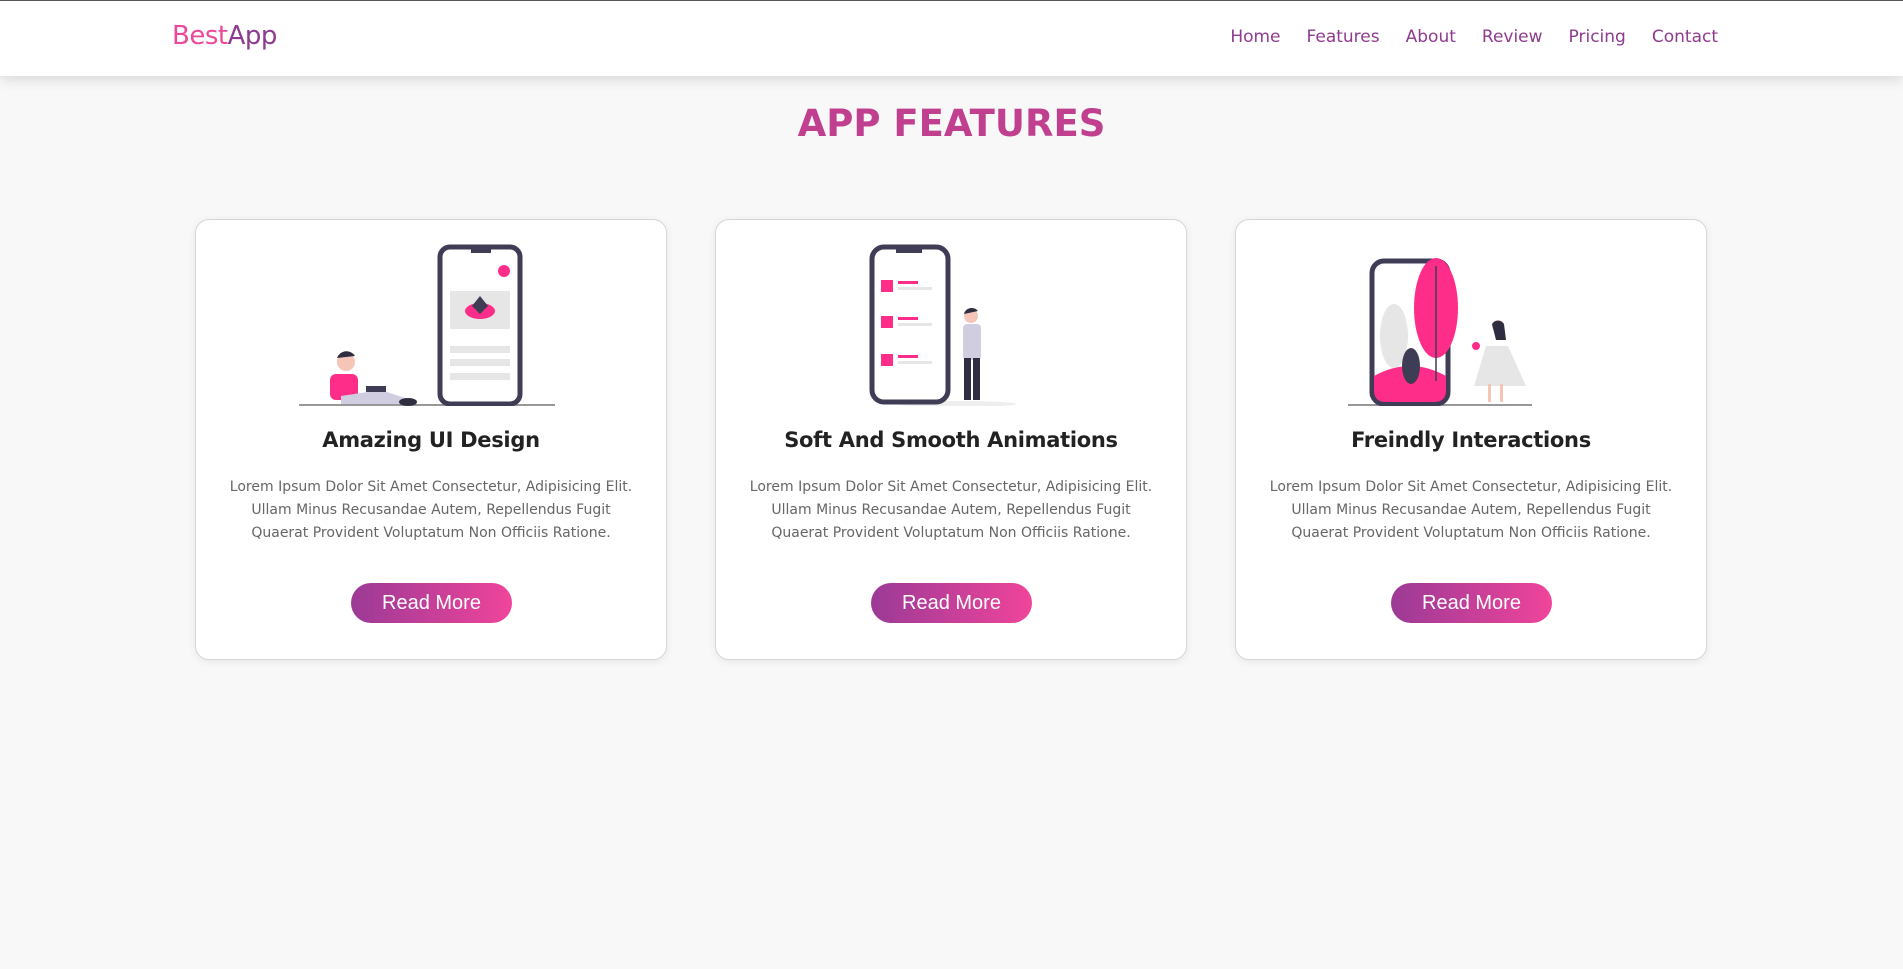  What do you see at coordinates (200, 36) in the screenshot?
I see `logo-part-best: Best` at bounding box center [200, 36].